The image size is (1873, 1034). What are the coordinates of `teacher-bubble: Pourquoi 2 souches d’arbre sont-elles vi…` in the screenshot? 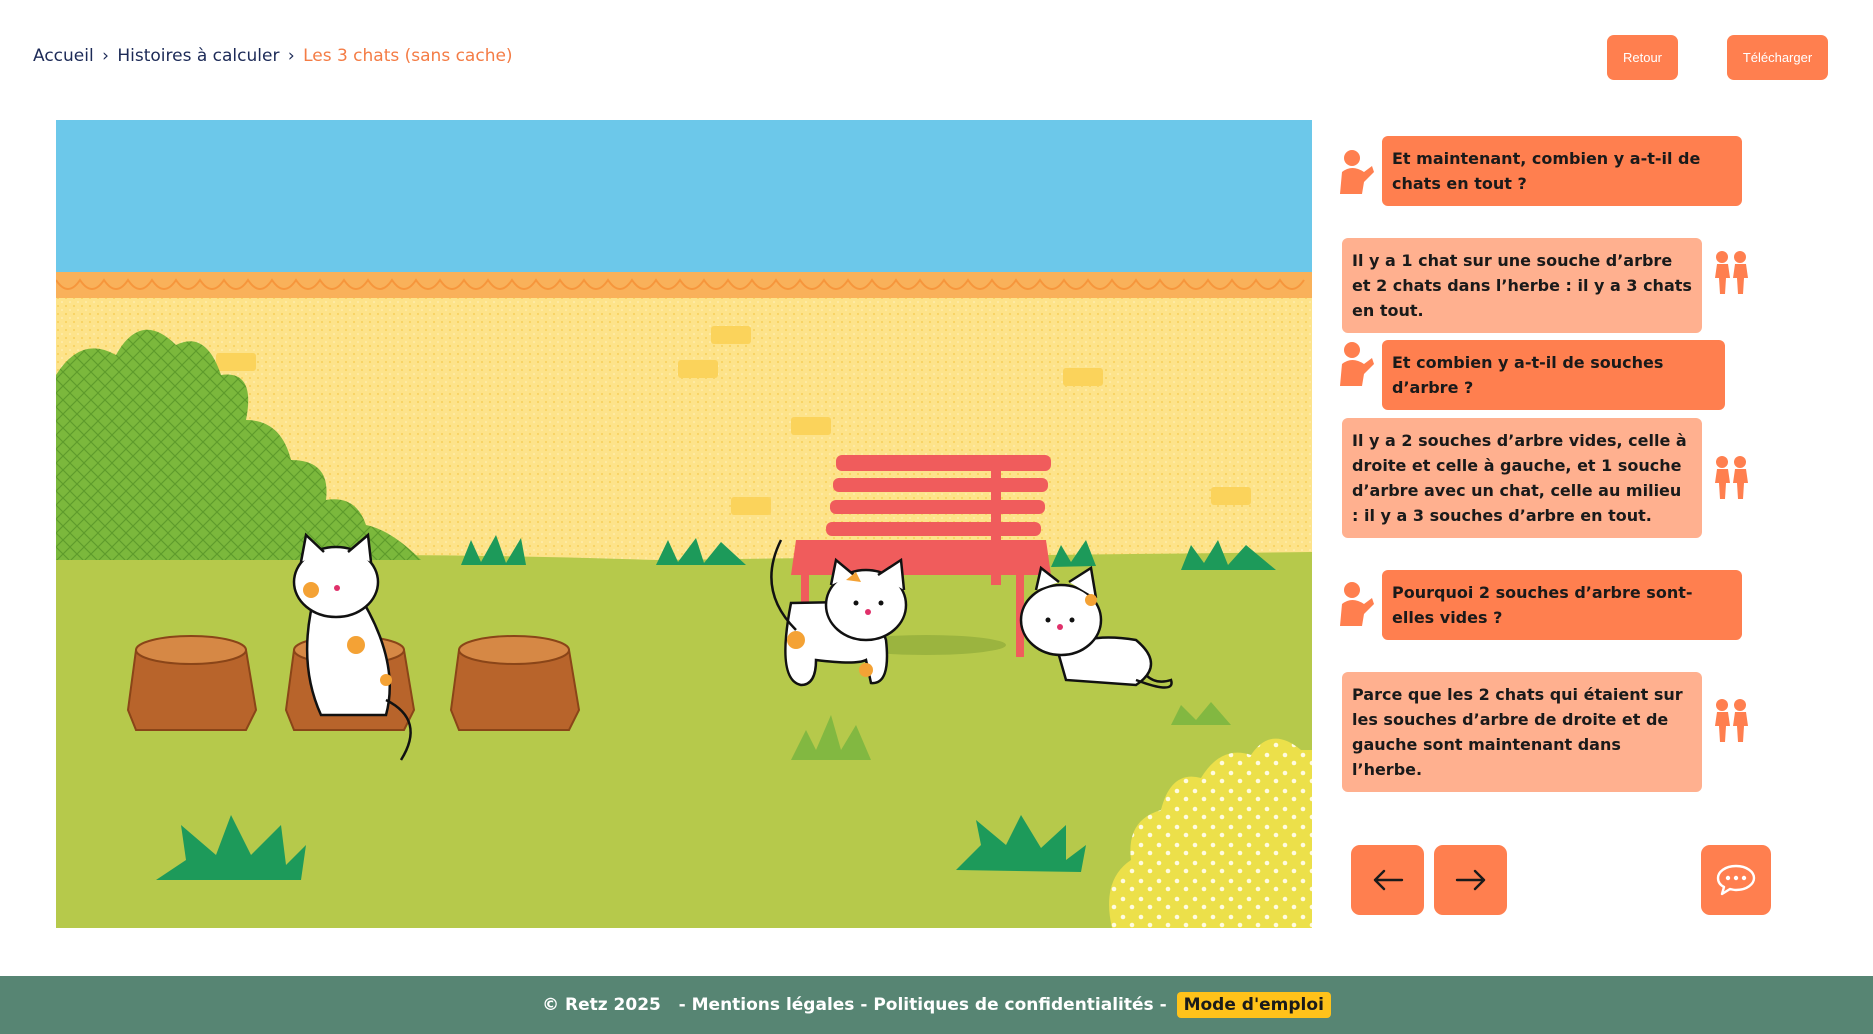 It's located at (1562, 605).